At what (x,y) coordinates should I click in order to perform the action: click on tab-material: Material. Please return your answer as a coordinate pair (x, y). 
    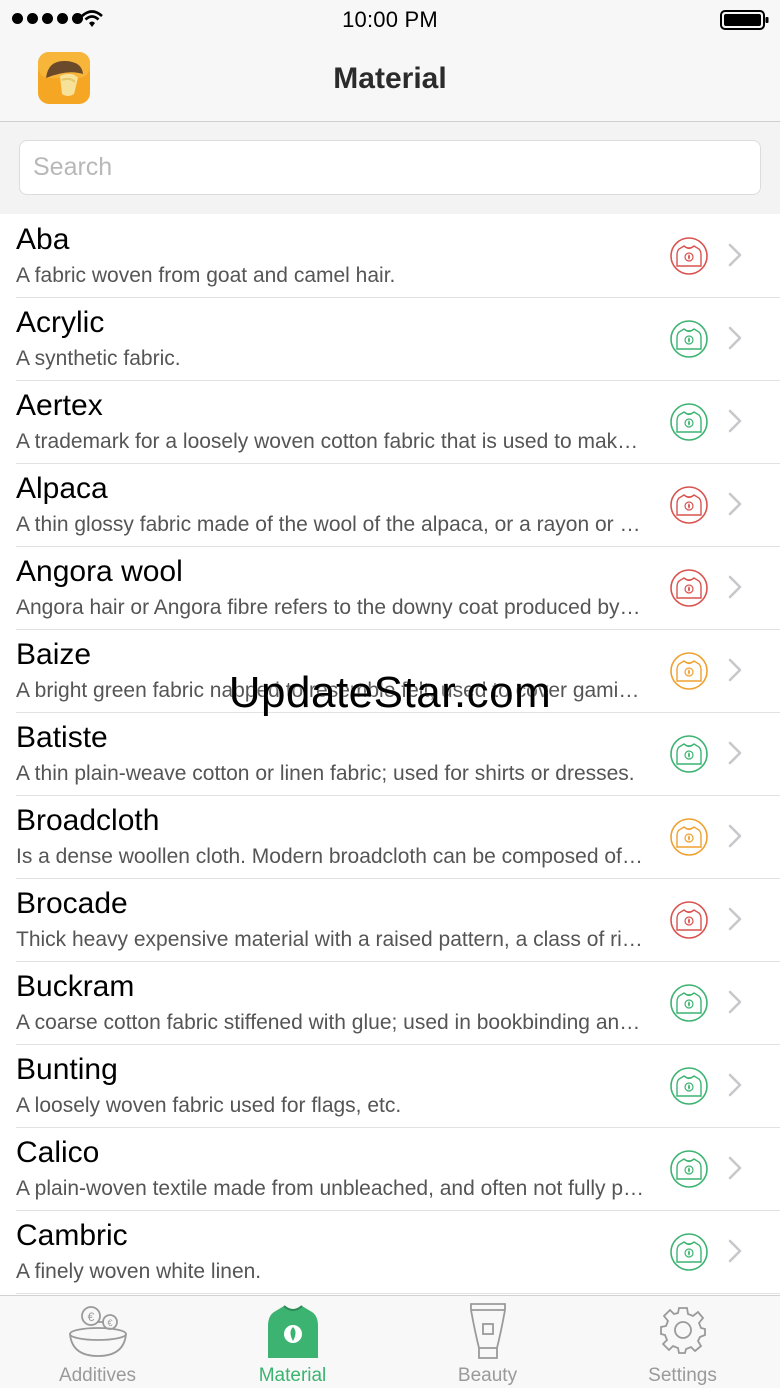
    Looking at the image, I should click on (292, 1342).